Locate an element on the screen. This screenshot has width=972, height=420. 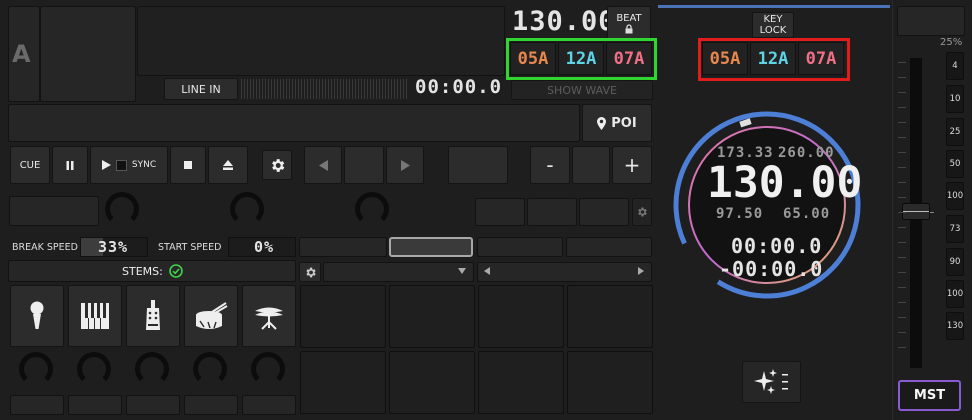
loop-button is located at coordinates (478, 165).